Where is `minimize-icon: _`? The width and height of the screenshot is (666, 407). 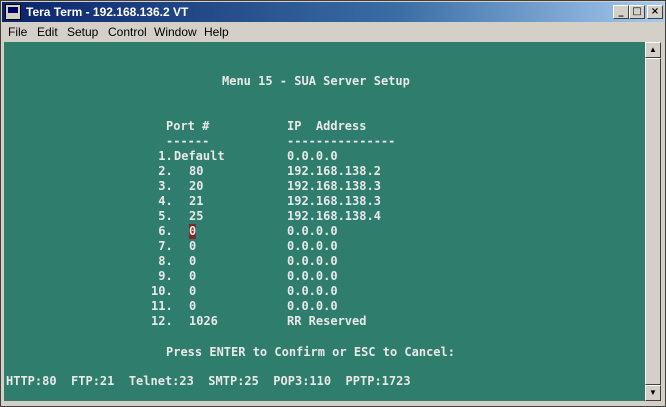
minimize-icon: _ is located at coordinates (621, 11).